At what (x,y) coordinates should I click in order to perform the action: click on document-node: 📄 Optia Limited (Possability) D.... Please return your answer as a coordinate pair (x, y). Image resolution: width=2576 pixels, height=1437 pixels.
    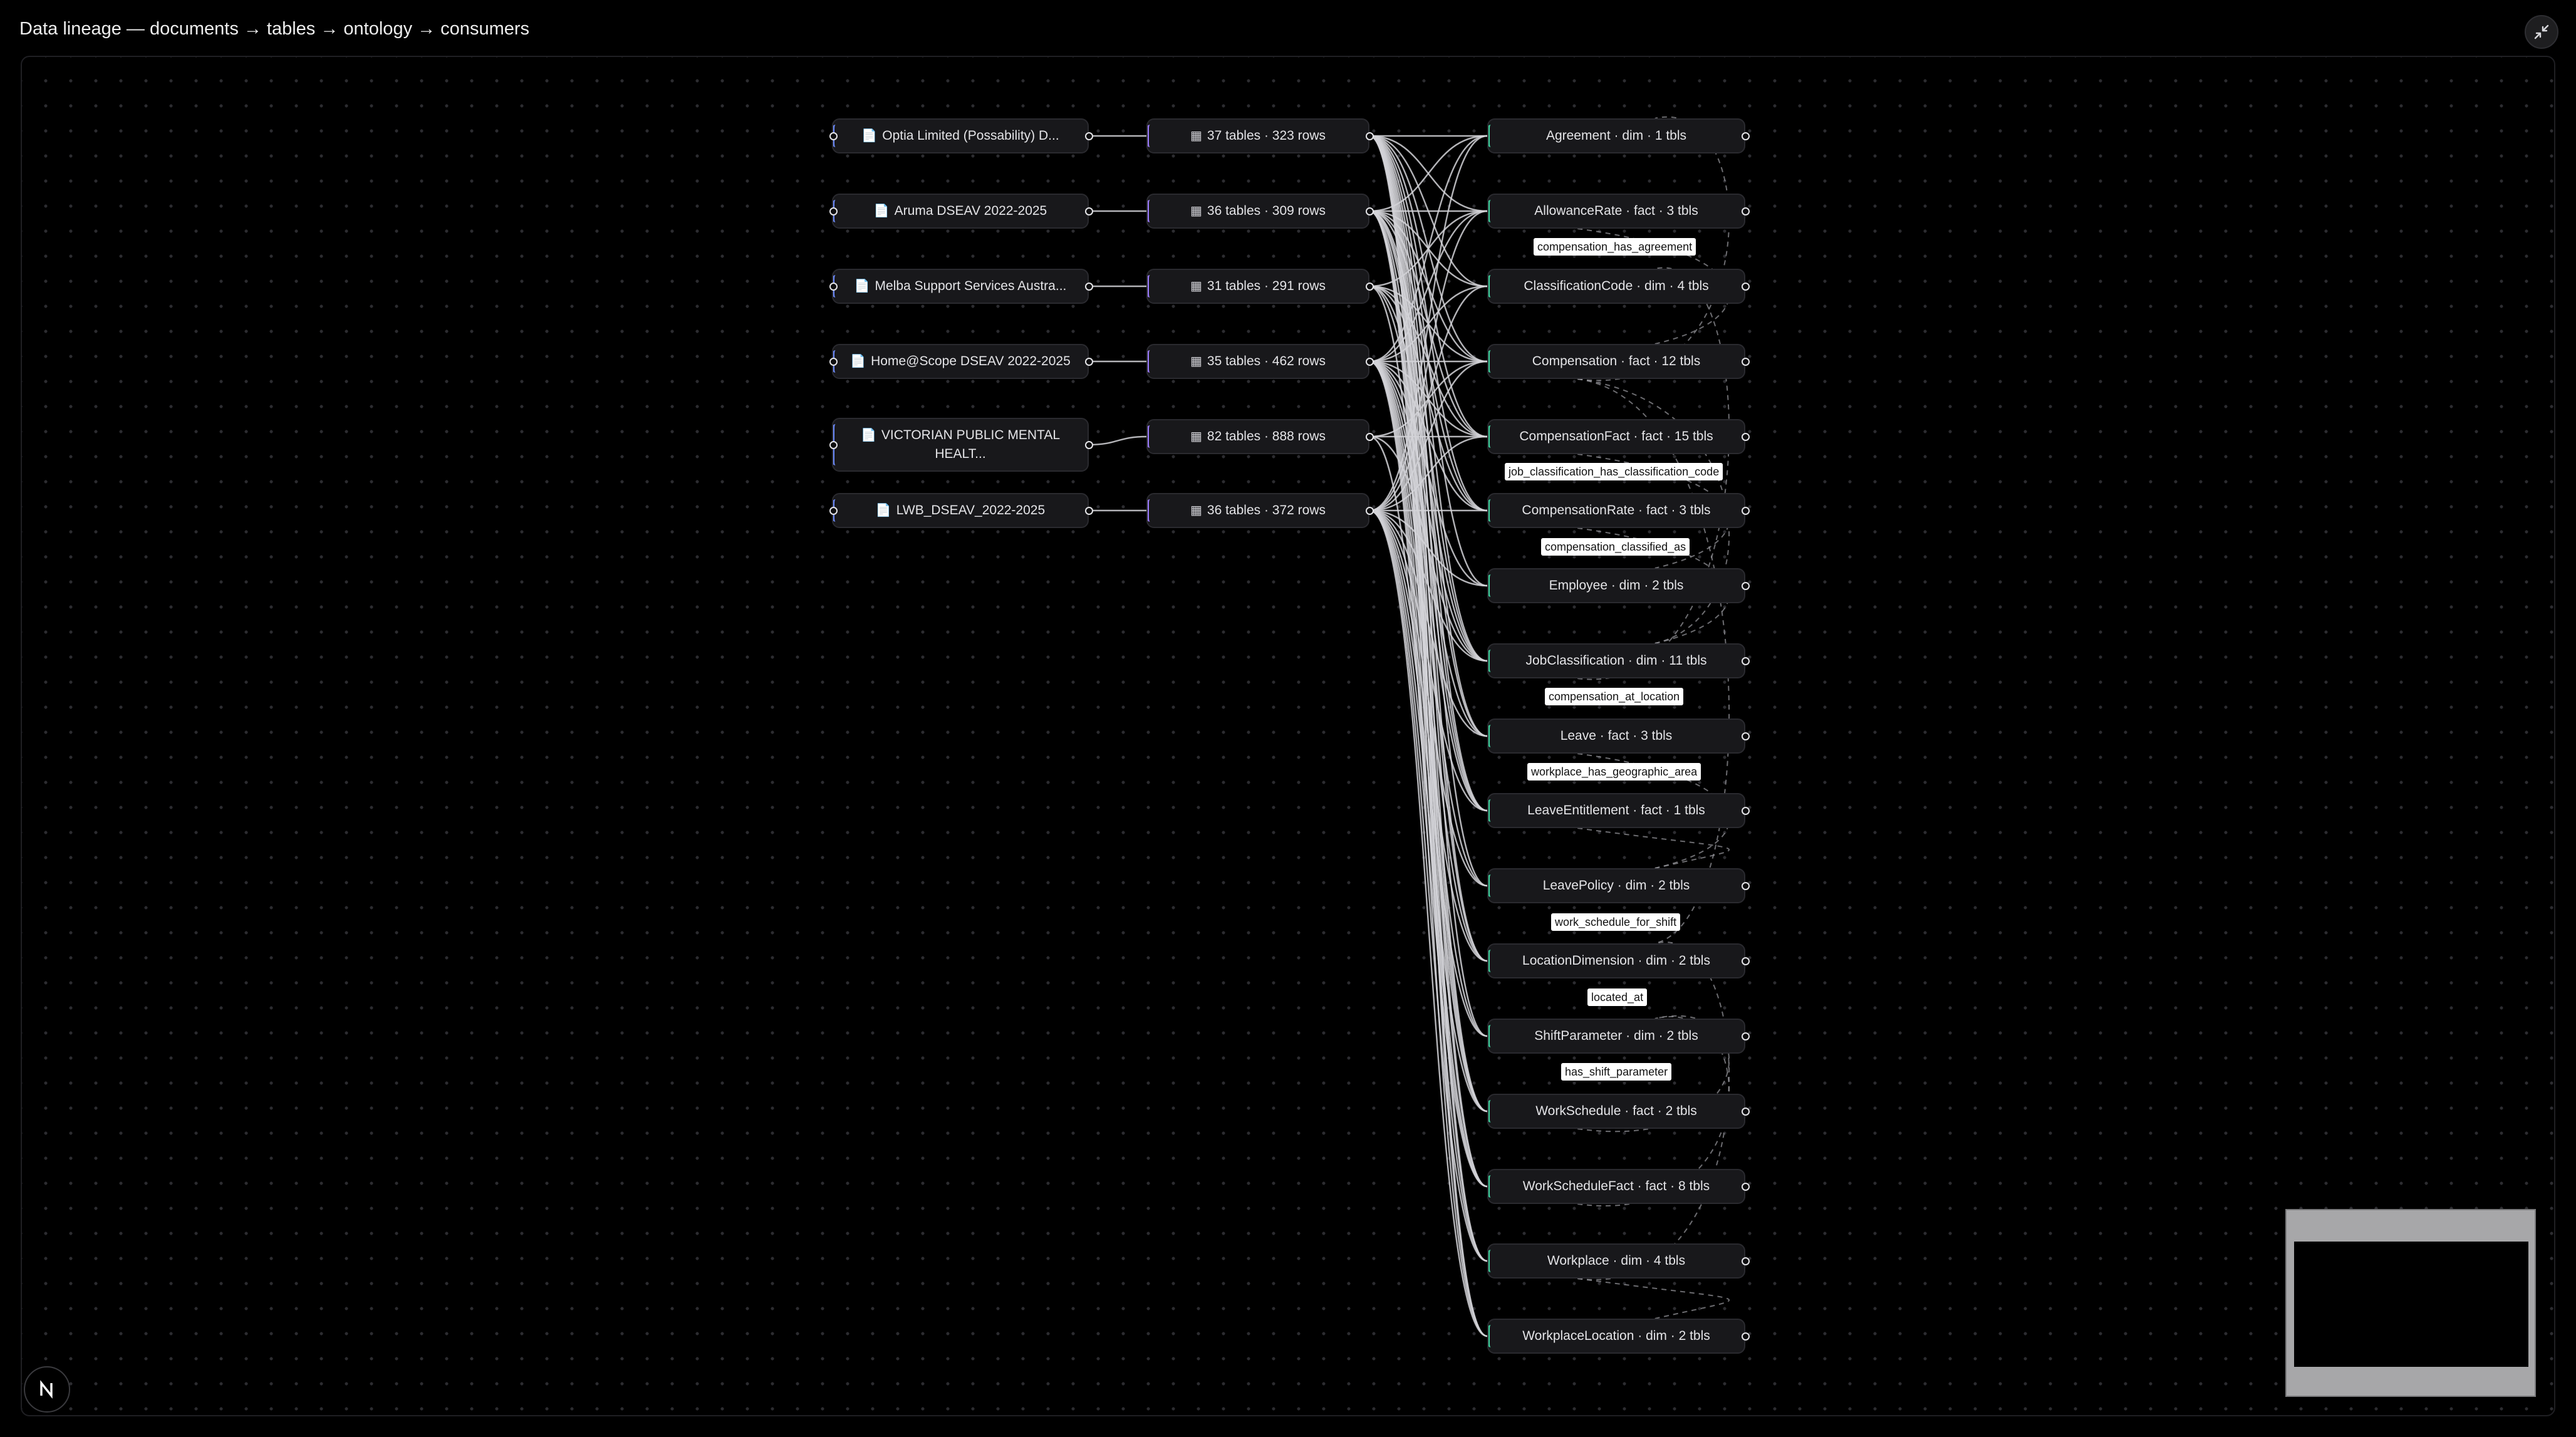
    Looking at the image, I should click on (960, 135).